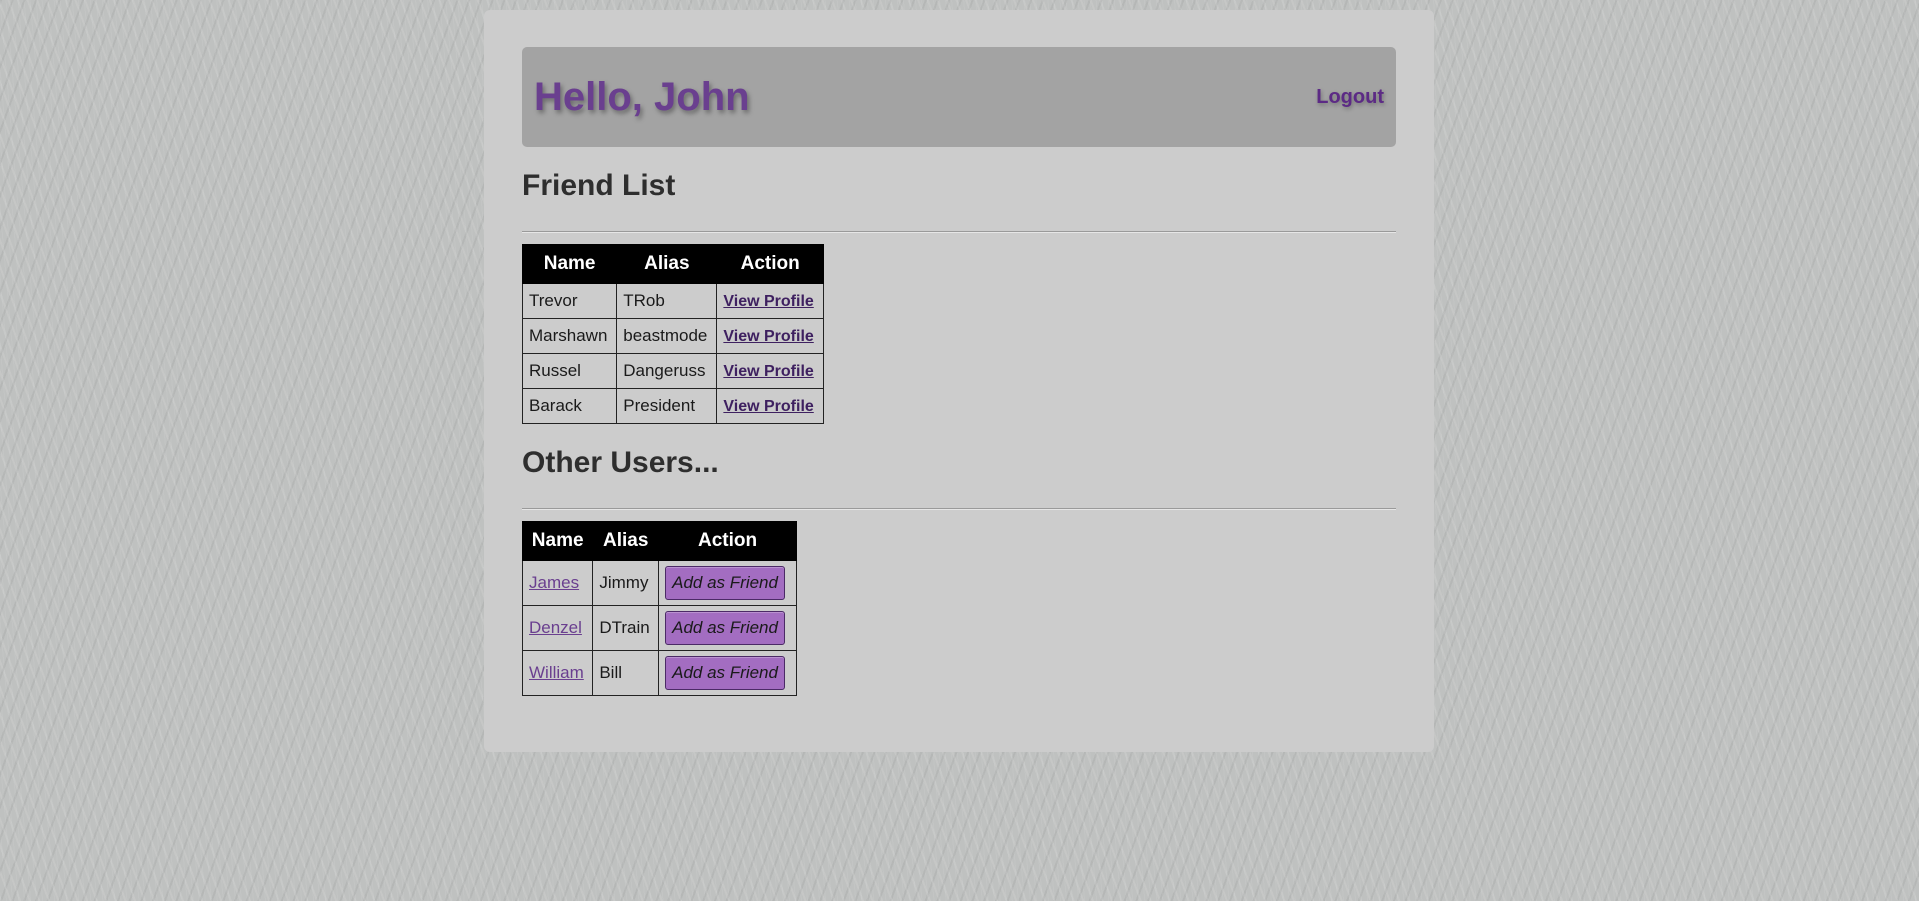  What do you see at coordinates (626, 628) in the screenshot?
I see `user-alias: DTrain` at bounding box center [626, 628].